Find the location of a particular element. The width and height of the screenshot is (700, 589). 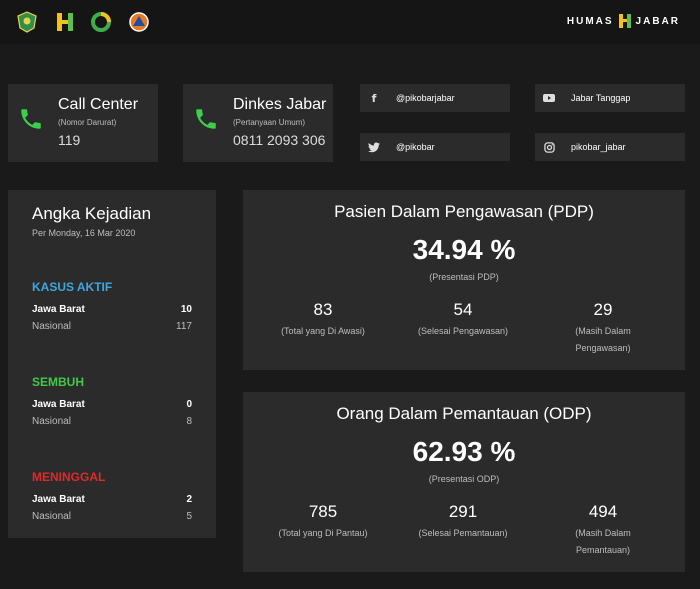

odp-stat-ongoing: 494 (Masih Dalam Pemantauan) is located at coordinates (603, 530).